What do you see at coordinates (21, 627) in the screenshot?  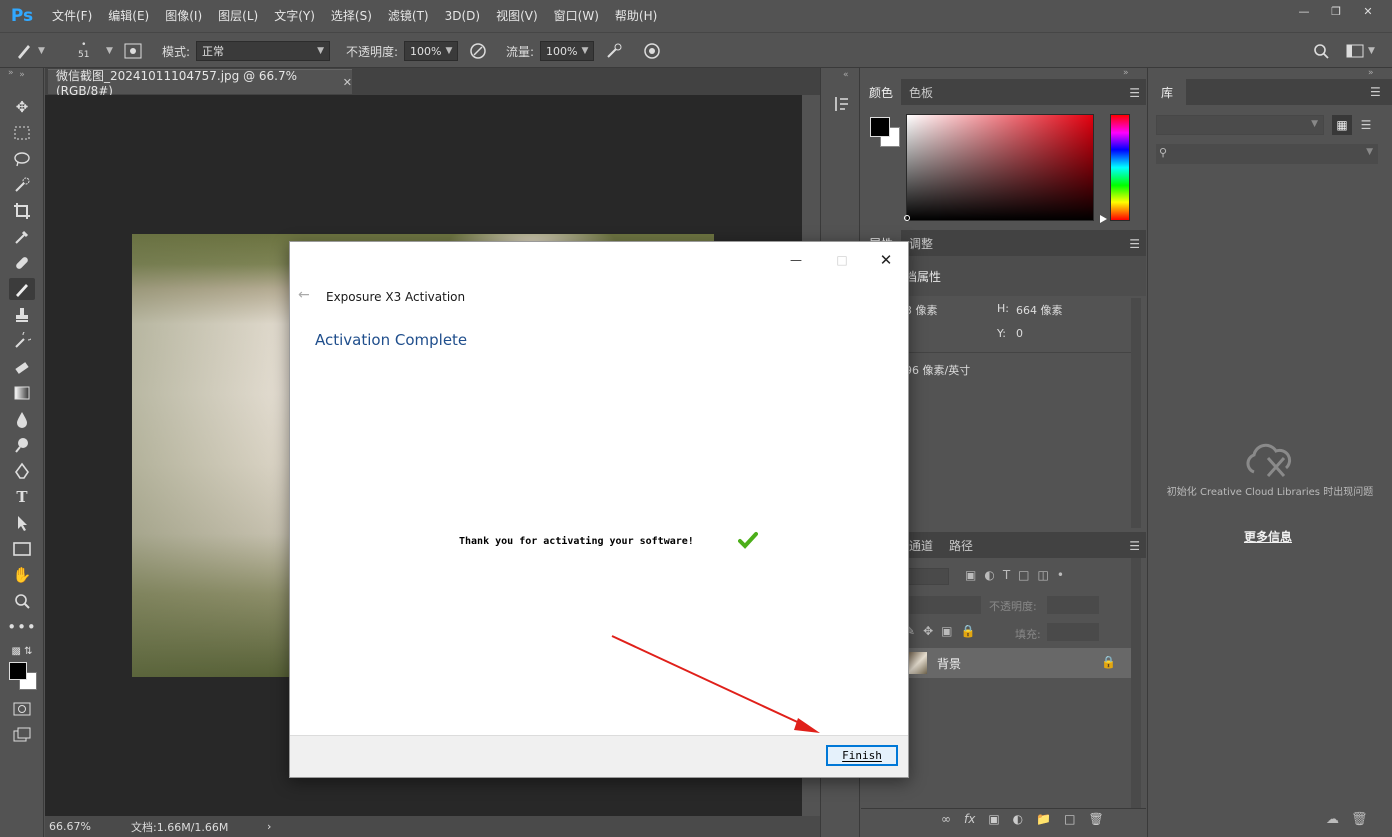 I see `more-tools-icon: •••` at bounding box center [21, 627].